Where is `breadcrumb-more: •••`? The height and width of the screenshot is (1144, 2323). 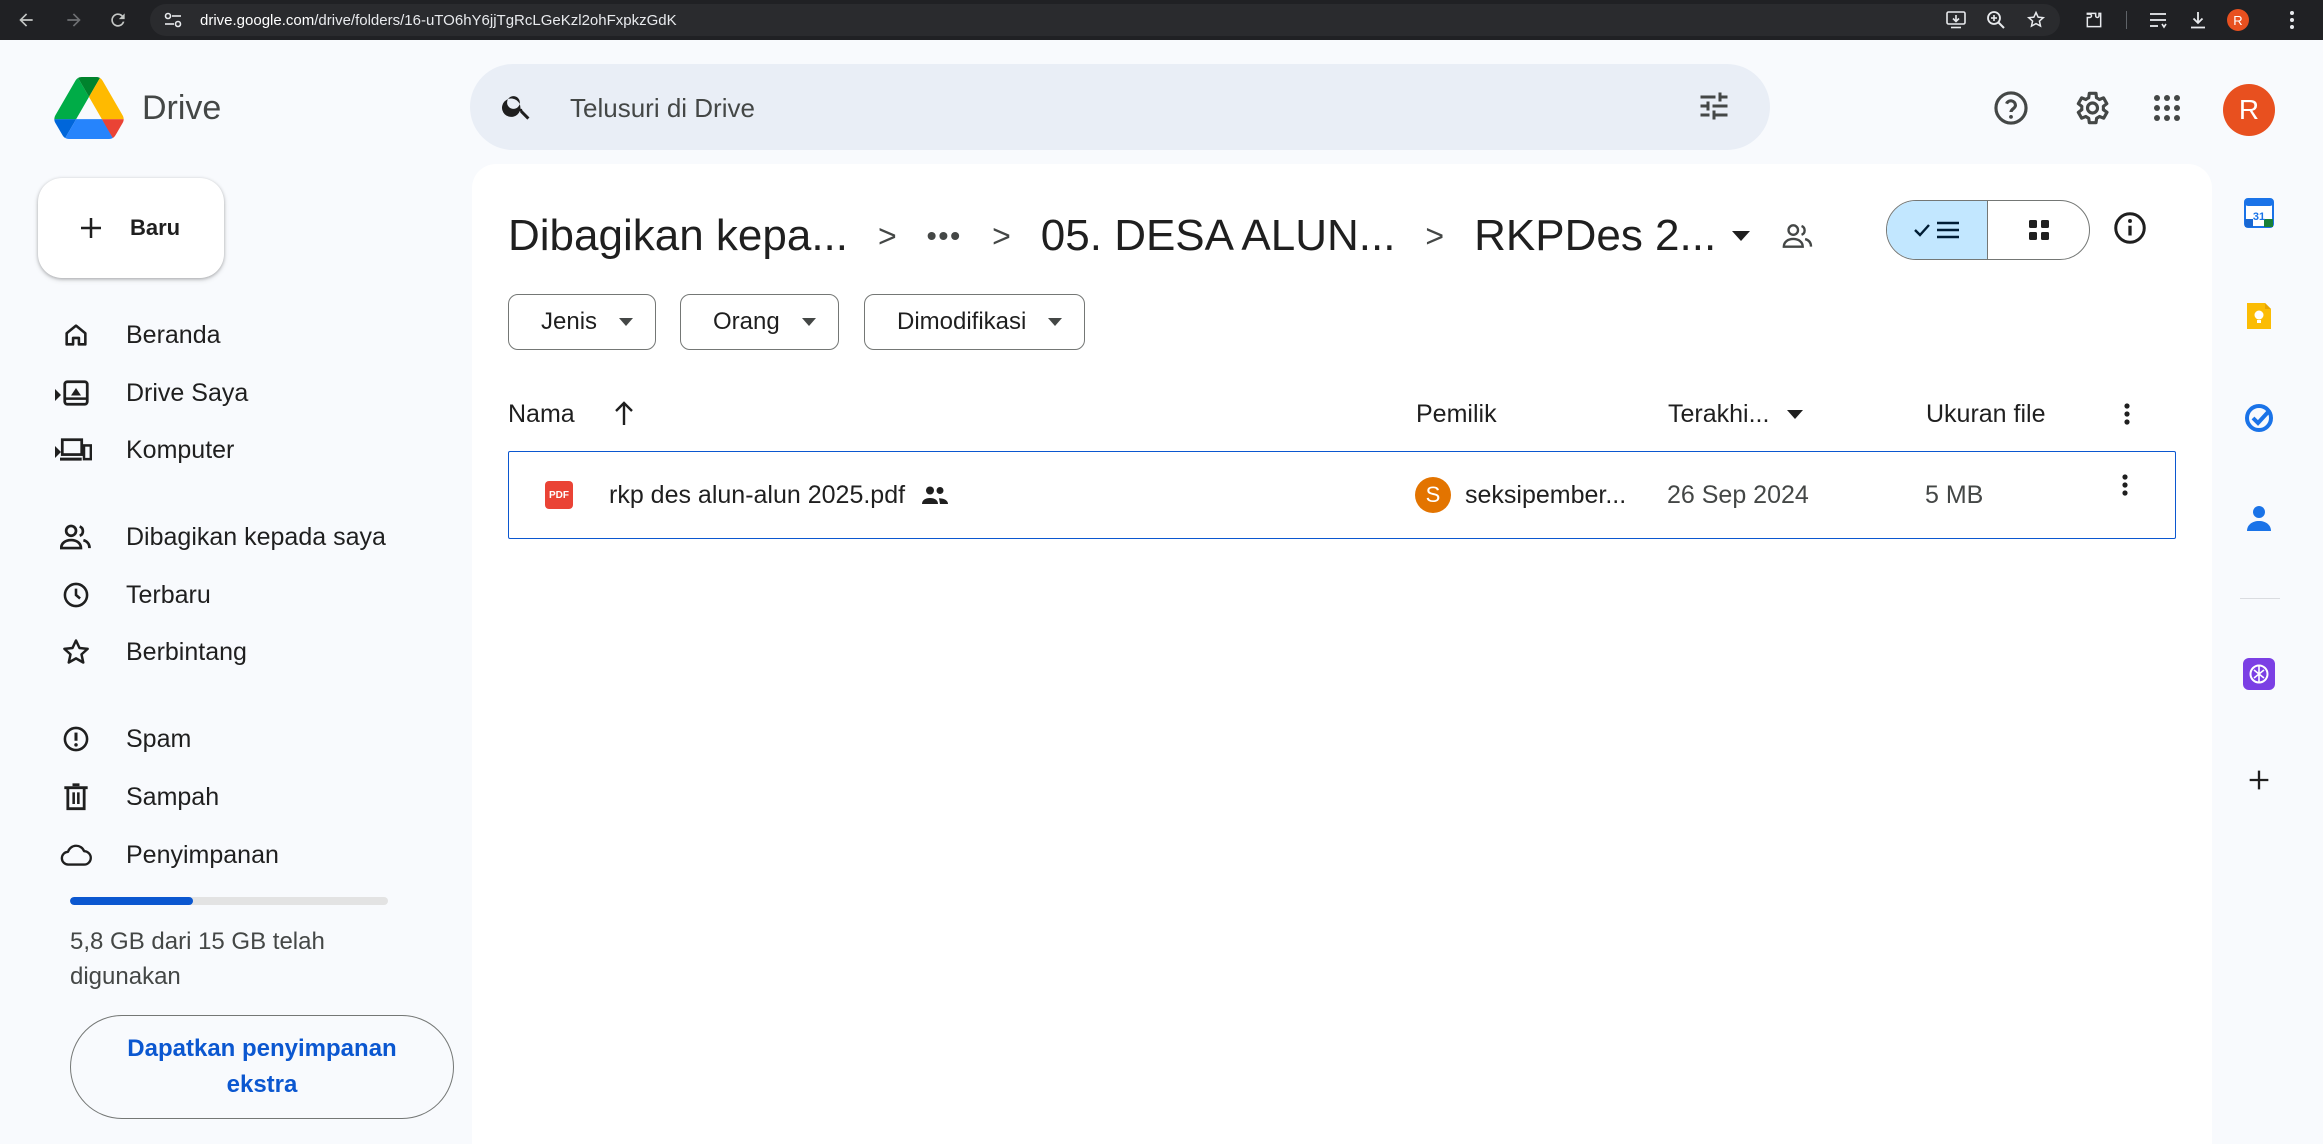
breadcrumb-more: ••• is located at coordinates (944, 236).